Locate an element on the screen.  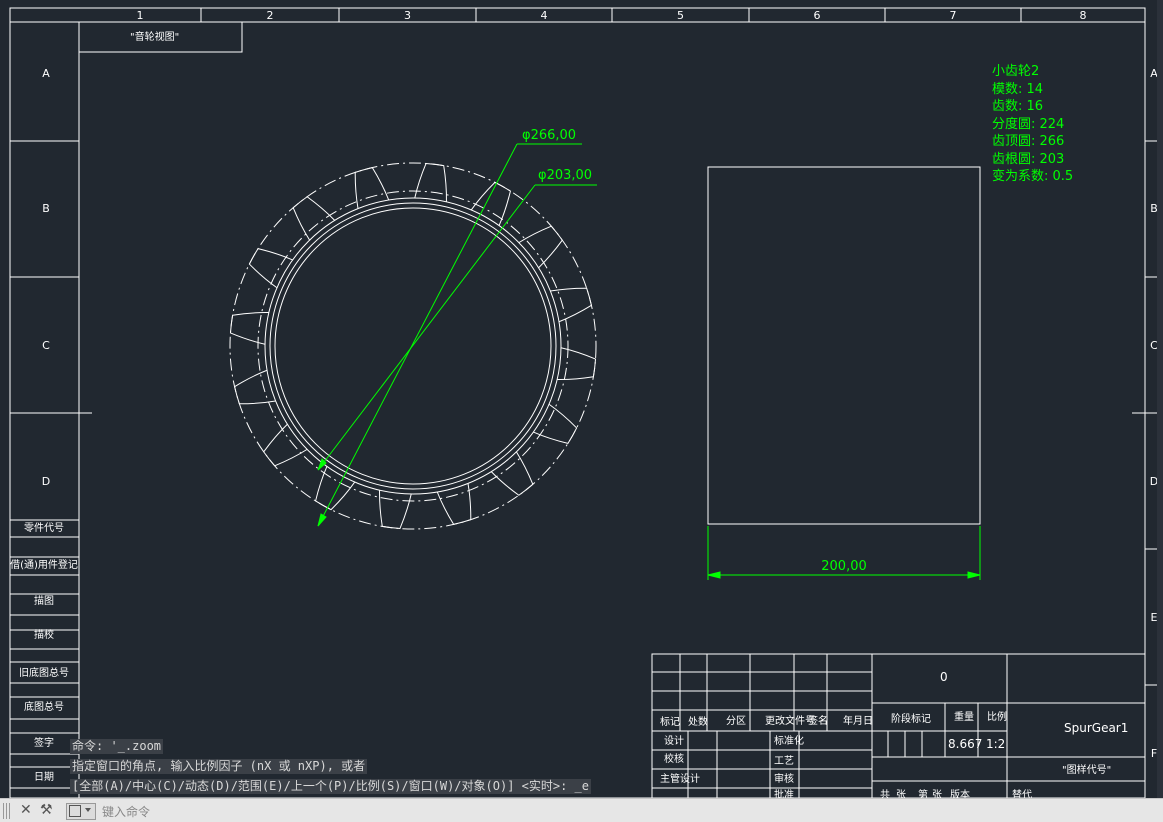
command-line-bar: ✕ ⚒ is located at coordinates (581, 810).